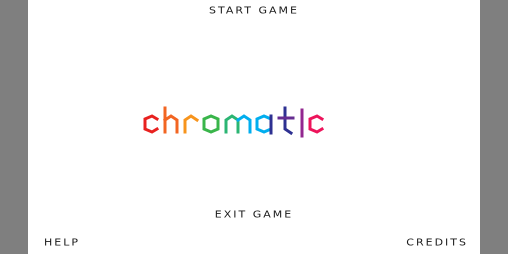 The width and height of the screenshot is (508, 254). What do you see at coordinates (191, 124) in the screenshot?
I see `logo-letter-r` at bounding box center [191, 124].